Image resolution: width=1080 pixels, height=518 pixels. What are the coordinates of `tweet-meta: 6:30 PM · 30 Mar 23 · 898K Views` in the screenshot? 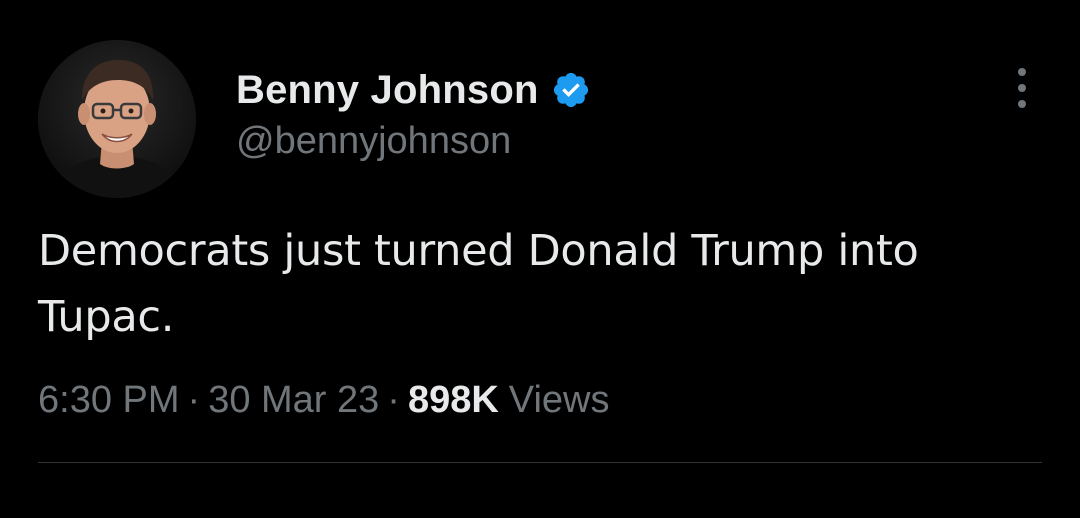 It's located at (323, 400).